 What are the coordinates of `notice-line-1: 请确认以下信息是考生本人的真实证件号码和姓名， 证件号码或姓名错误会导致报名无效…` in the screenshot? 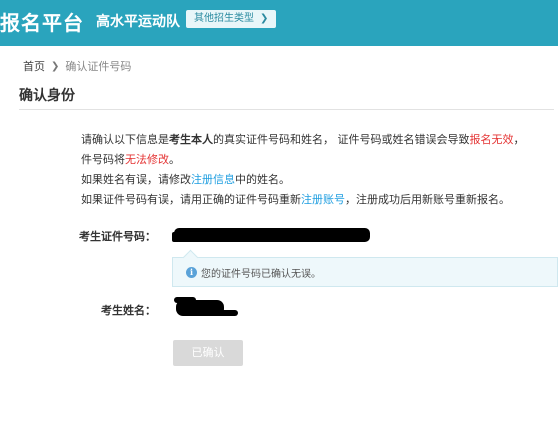 It's located at (318, 140).